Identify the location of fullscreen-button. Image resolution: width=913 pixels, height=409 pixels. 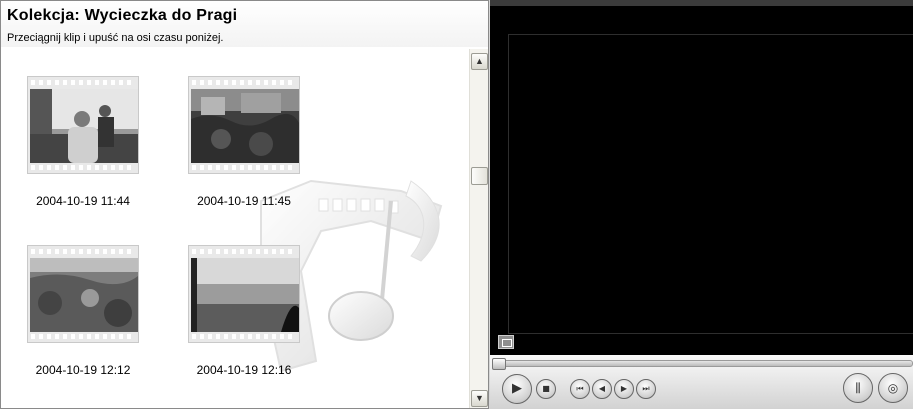
(506, 342).